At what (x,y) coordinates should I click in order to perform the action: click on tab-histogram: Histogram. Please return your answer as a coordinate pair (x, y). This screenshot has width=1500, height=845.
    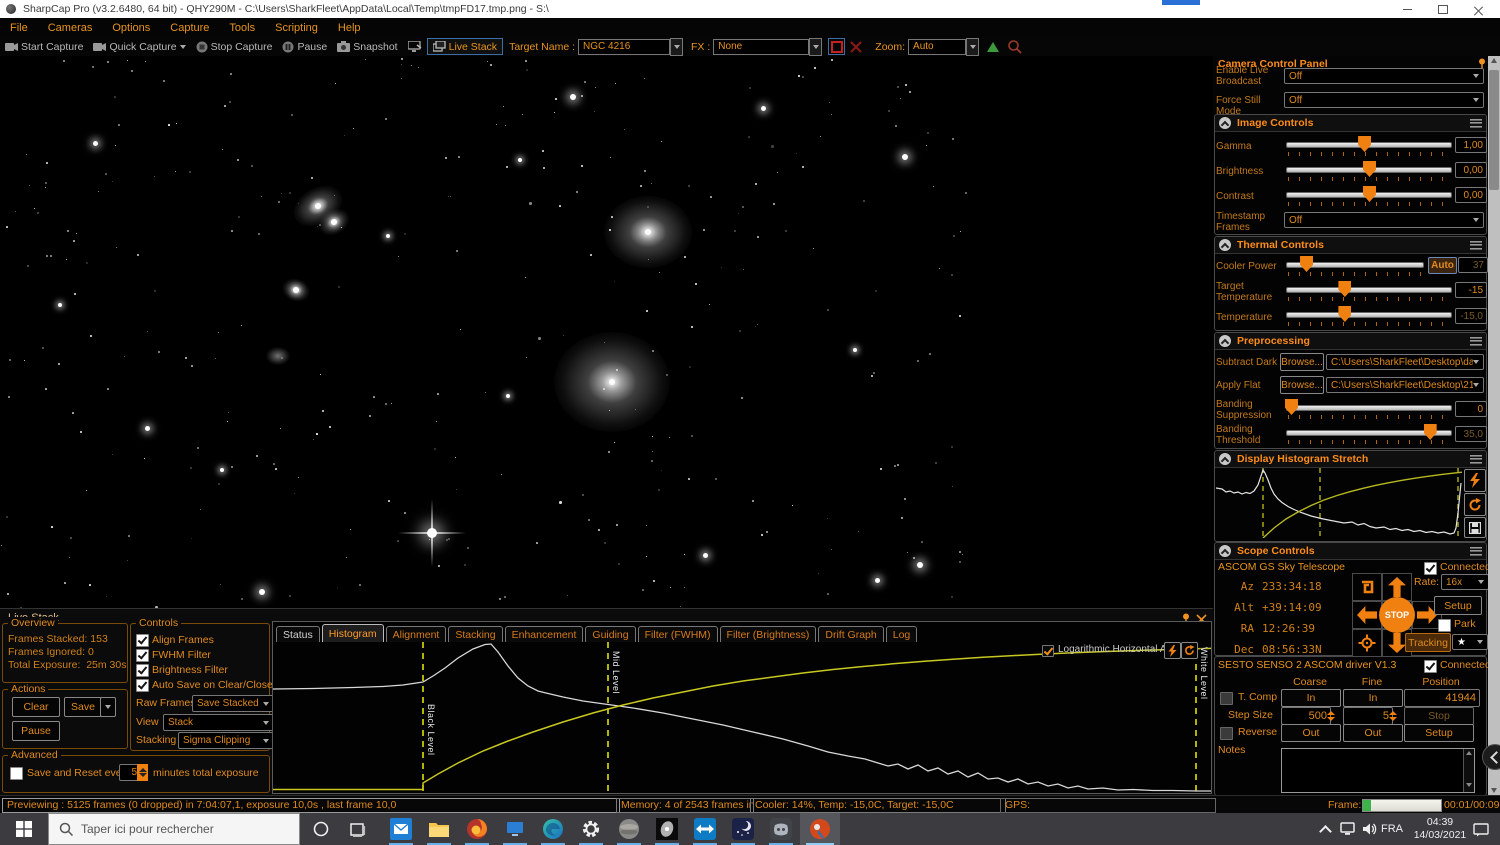
    Looking at the image, I should click on (352, 633).